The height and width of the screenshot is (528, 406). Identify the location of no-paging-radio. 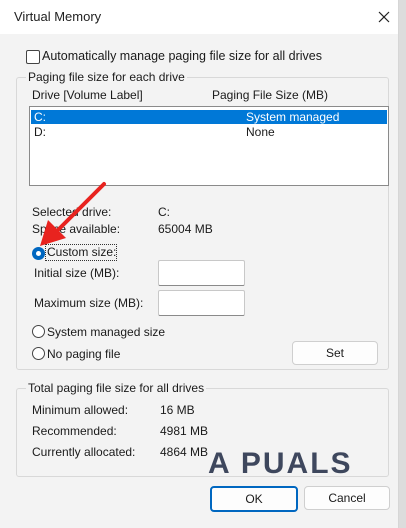
(38, 353).